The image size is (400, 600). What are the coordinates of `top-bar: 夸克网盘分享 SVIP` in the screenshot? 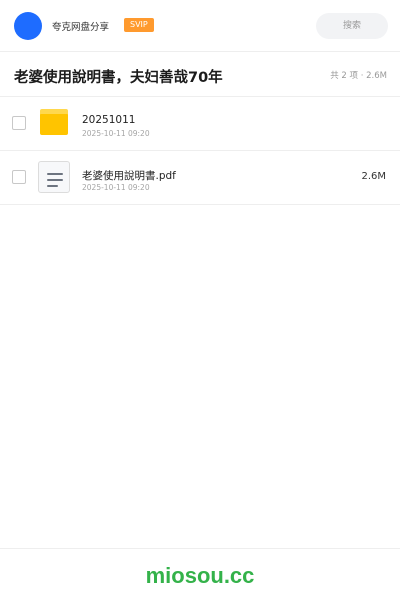 It's located at (200, 26).